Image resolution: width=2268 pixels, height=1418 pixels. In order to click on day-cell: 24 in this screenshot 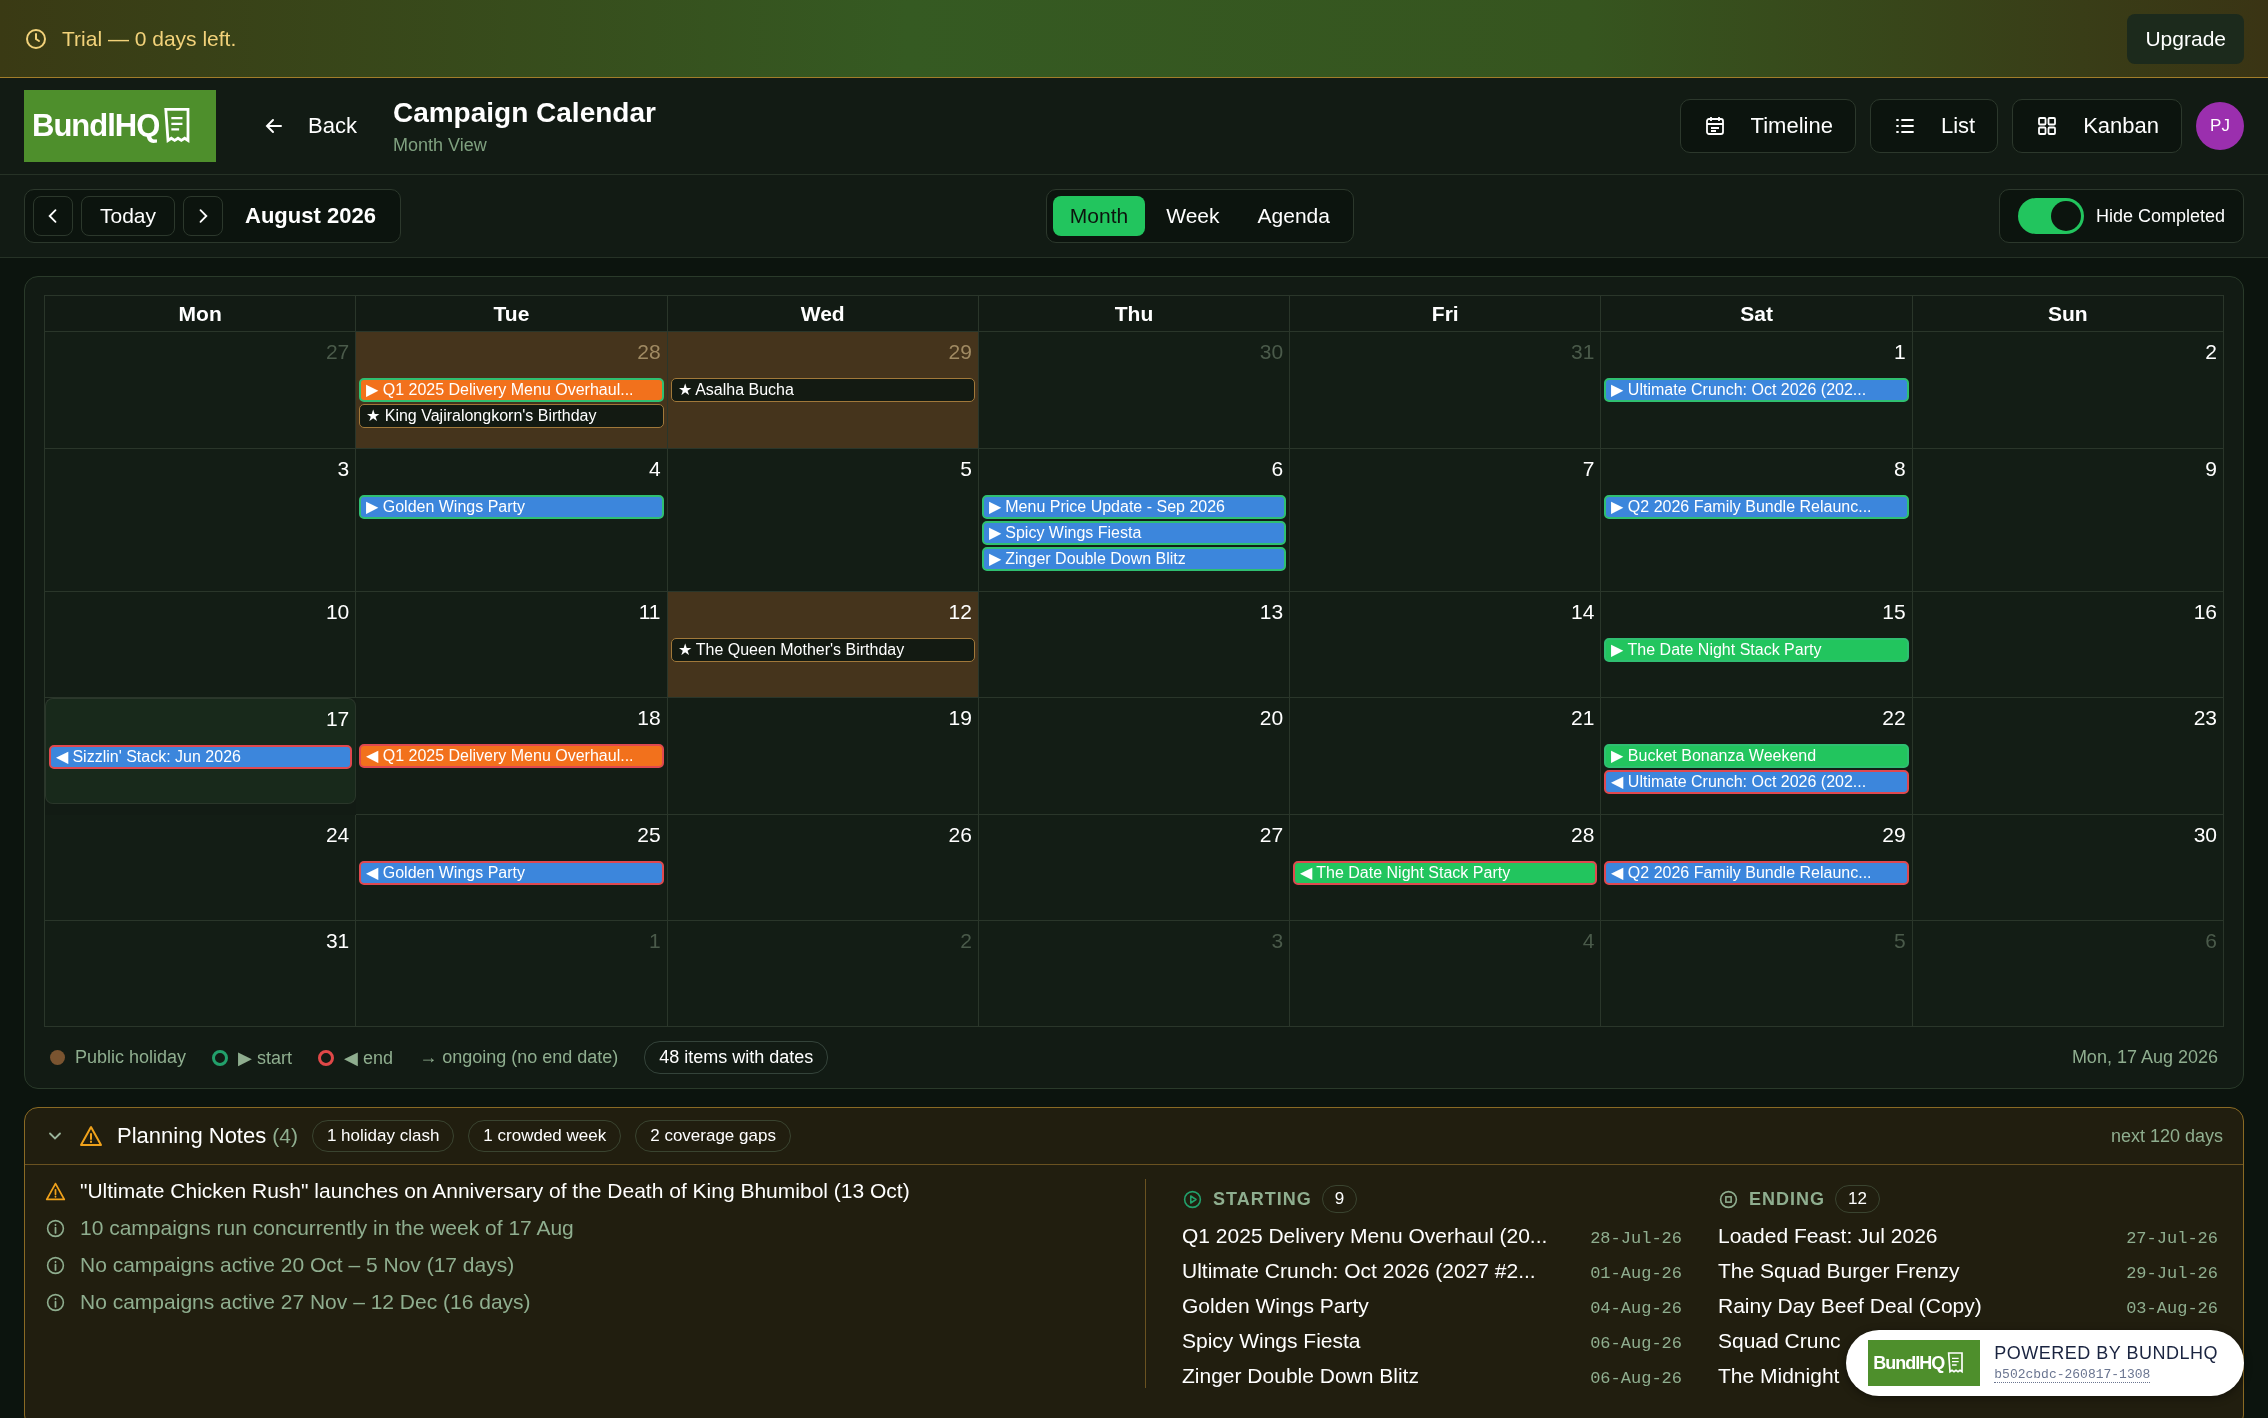, I will do `click(201, 868)`.